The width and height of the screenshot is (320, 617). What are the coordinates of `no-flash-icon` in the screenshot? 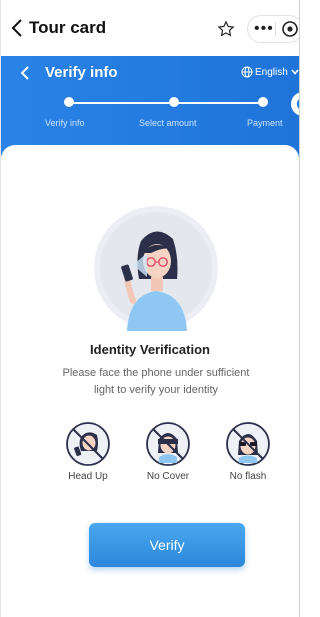 It's located at (248, 444).